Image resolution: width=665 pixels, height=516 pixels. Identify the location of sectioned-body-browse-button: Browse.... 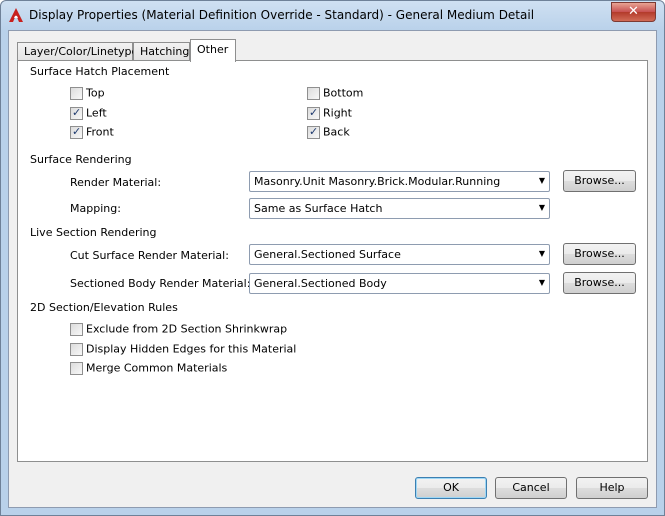
(599, 283).